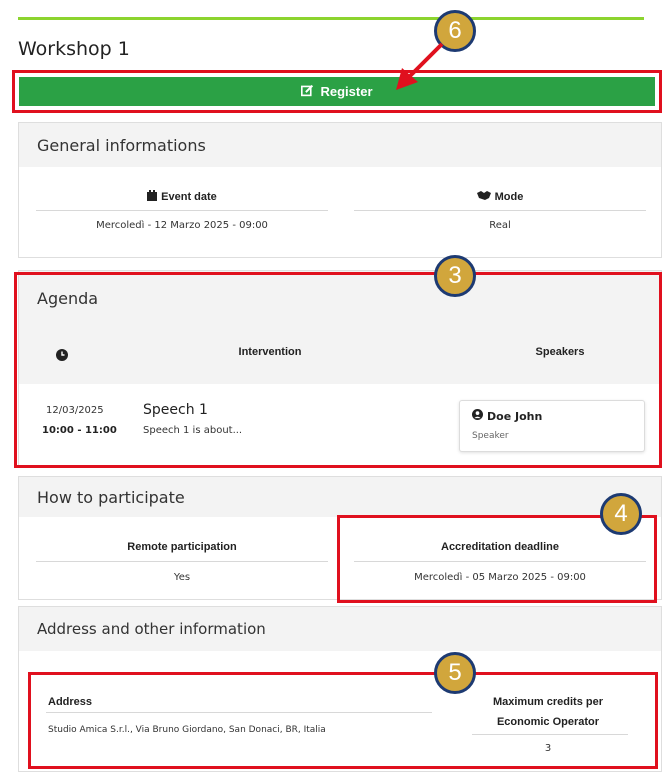 This screenshot has width=663, height=772. What do you see at coordinates (340, 145) in the screenshot?
I see `general-info-heading: General informations` at bounding box center [340, 145].